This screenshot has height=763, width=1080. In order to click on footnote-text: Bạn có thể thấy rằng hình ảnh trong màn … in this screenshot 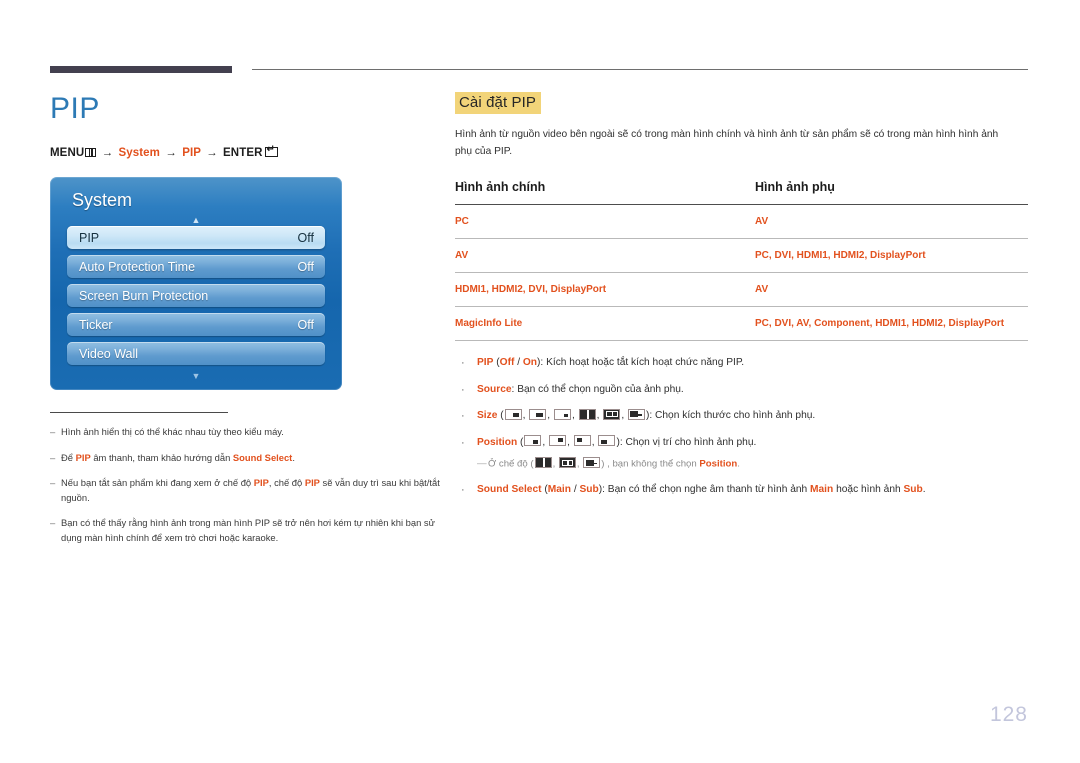, I will do `click(248, 530)`.